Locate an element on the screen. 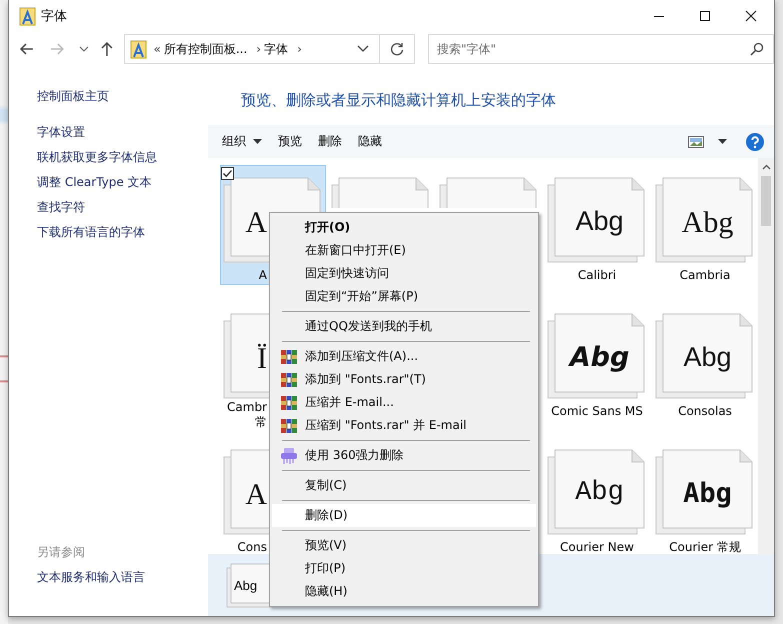 This screenshot has height=624, width=783. font-name: Consolas is located at coordinates (705, 411).